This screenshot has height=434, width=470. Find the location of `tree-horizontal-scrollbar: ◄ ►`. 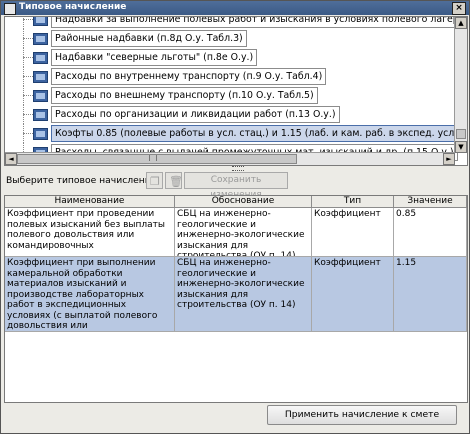

tree-horizontal-scrollbar: ◄ ► is located at coordinates (230, 158).